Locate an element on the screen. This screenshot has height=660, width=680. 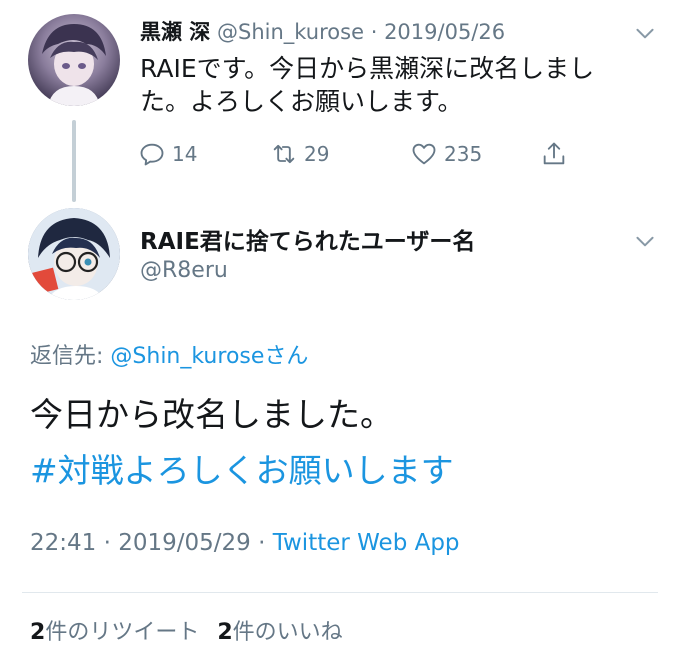
retweet-count: 29 is located at coordinates (317, 154).